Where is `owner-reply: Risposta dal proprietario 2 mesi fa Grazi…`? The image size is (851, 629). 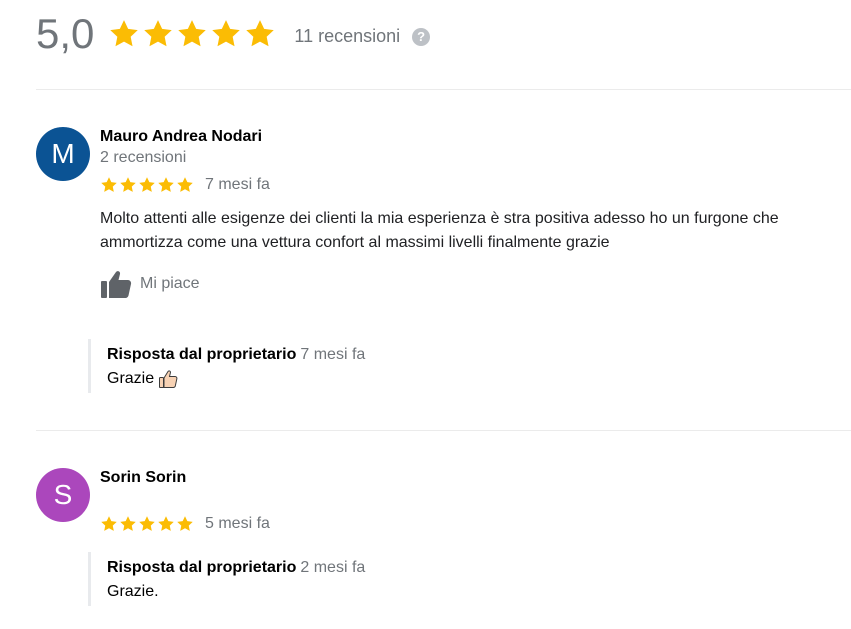 owner-reply: Risposta dal proprietario 2 mesi fa Grazi… is located at coordinates (226, 579).